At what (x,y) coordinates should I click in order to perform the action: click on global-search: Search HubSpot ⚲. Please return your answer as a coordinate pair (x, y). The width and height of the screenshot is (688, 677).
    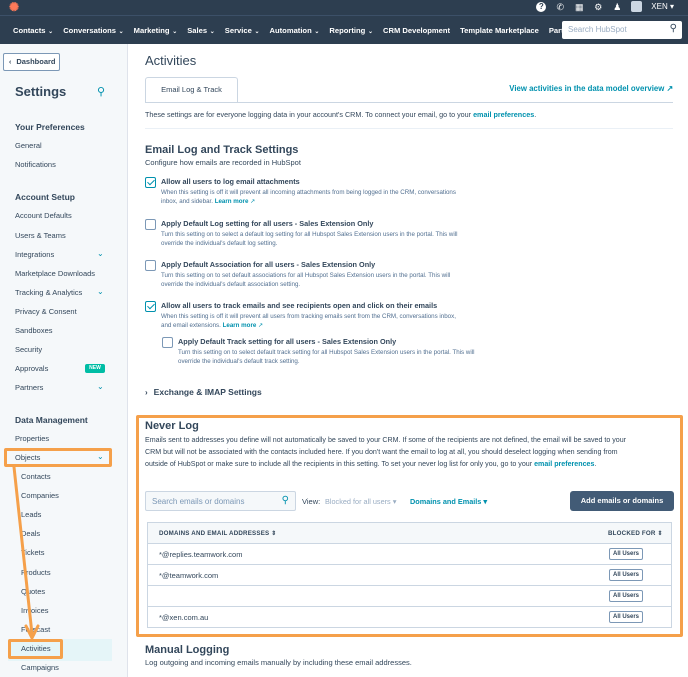
    Looking at the image, I should click on (622, 30).